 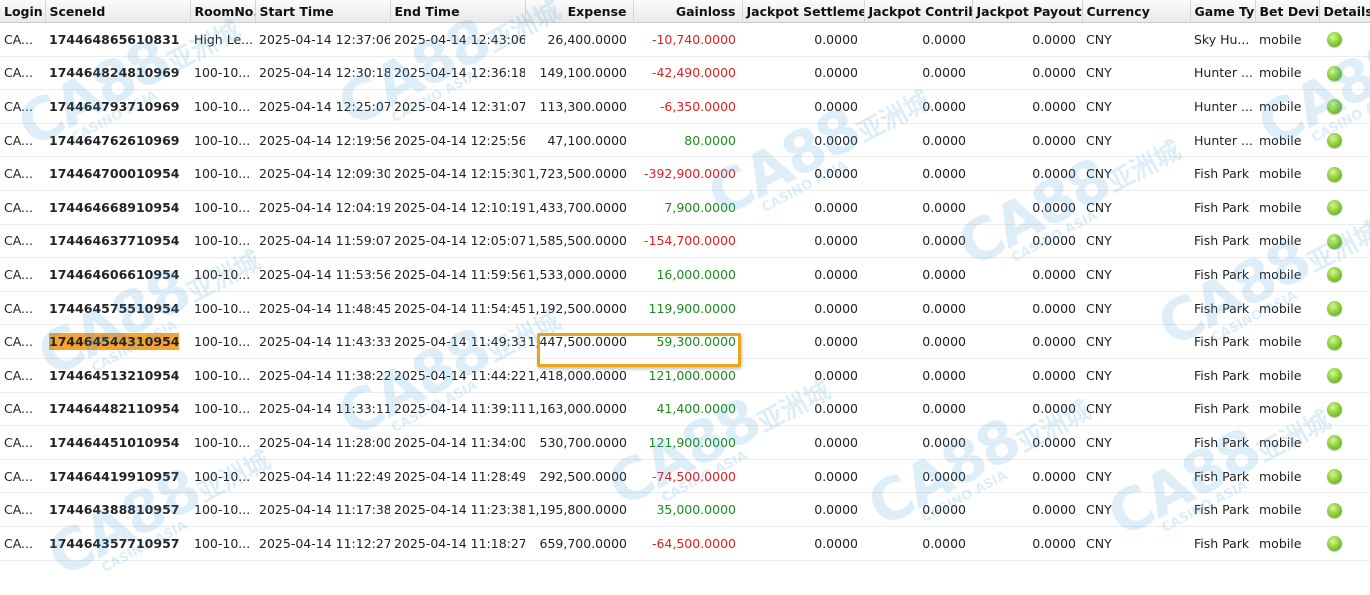 I want to click on cell-scene-id: 174464575510954, so click(x=117, y=308).